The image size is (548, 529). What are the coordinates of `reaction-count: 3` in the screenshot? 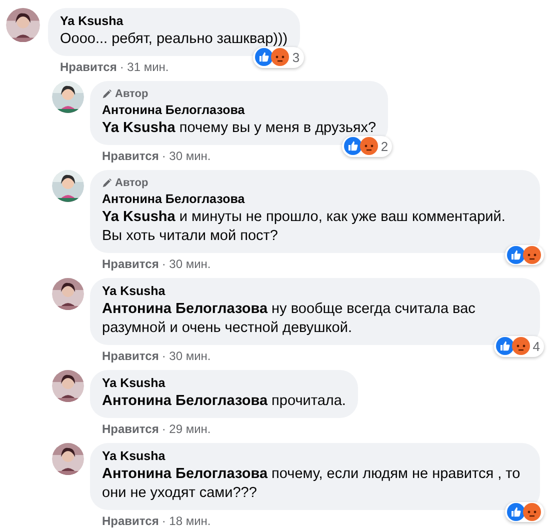 It's located at (296, 57).